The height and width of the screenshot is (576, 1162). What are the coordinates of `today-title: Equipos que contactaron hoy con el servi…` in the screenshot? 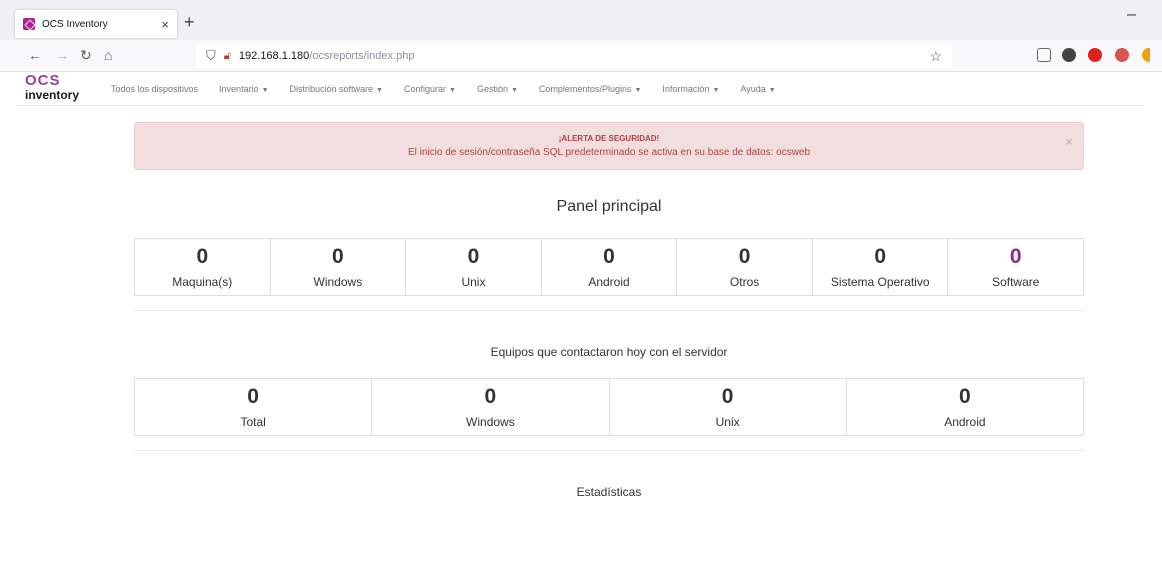 It's located at (609, 352).